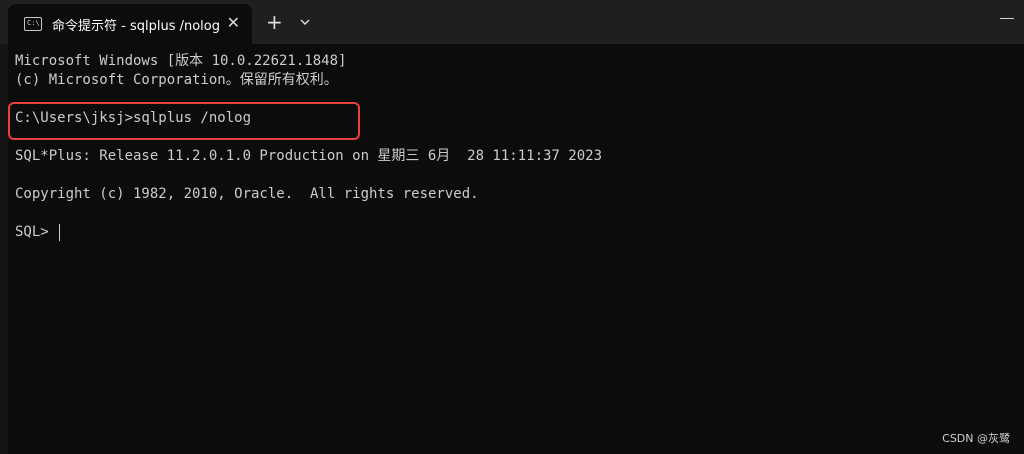 The image size is (1024, 454). Describe the element at coordinates (60, 232) in the screenshot. I see `text-cursor` at that location.